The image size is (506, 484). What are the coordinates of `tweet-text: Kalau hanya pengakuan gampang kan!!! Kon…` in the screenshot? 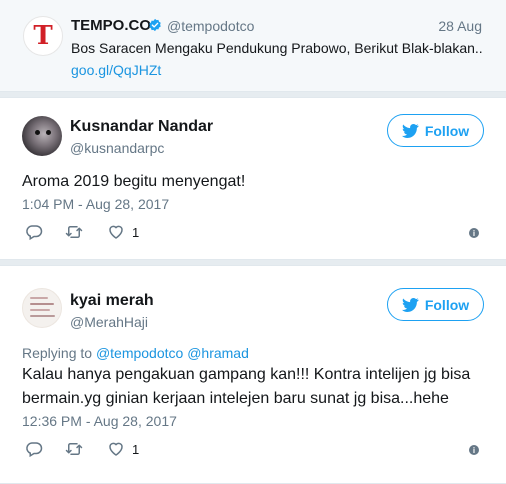 It's located at (257, 387).